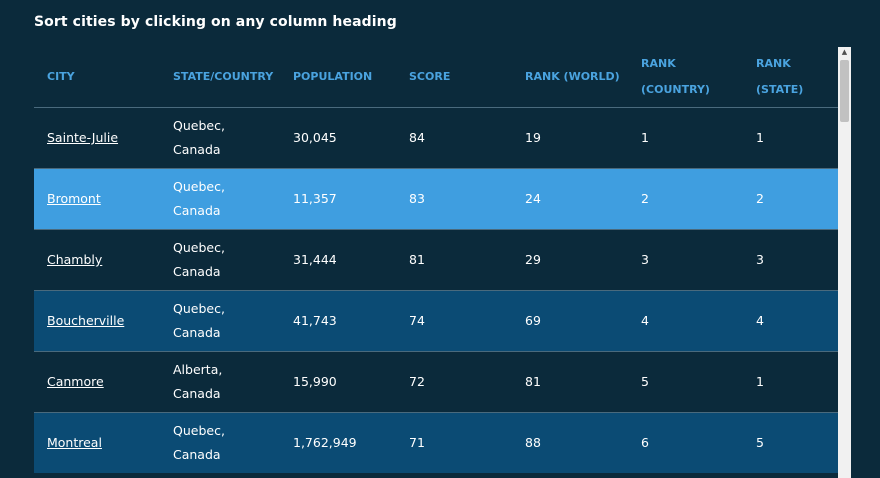 Image resolution: width=880 pixels, height=478 pixels. Describe the element at coordinates (338, 260) in the screenshot. I see `population-cell: 31,444` at that location.